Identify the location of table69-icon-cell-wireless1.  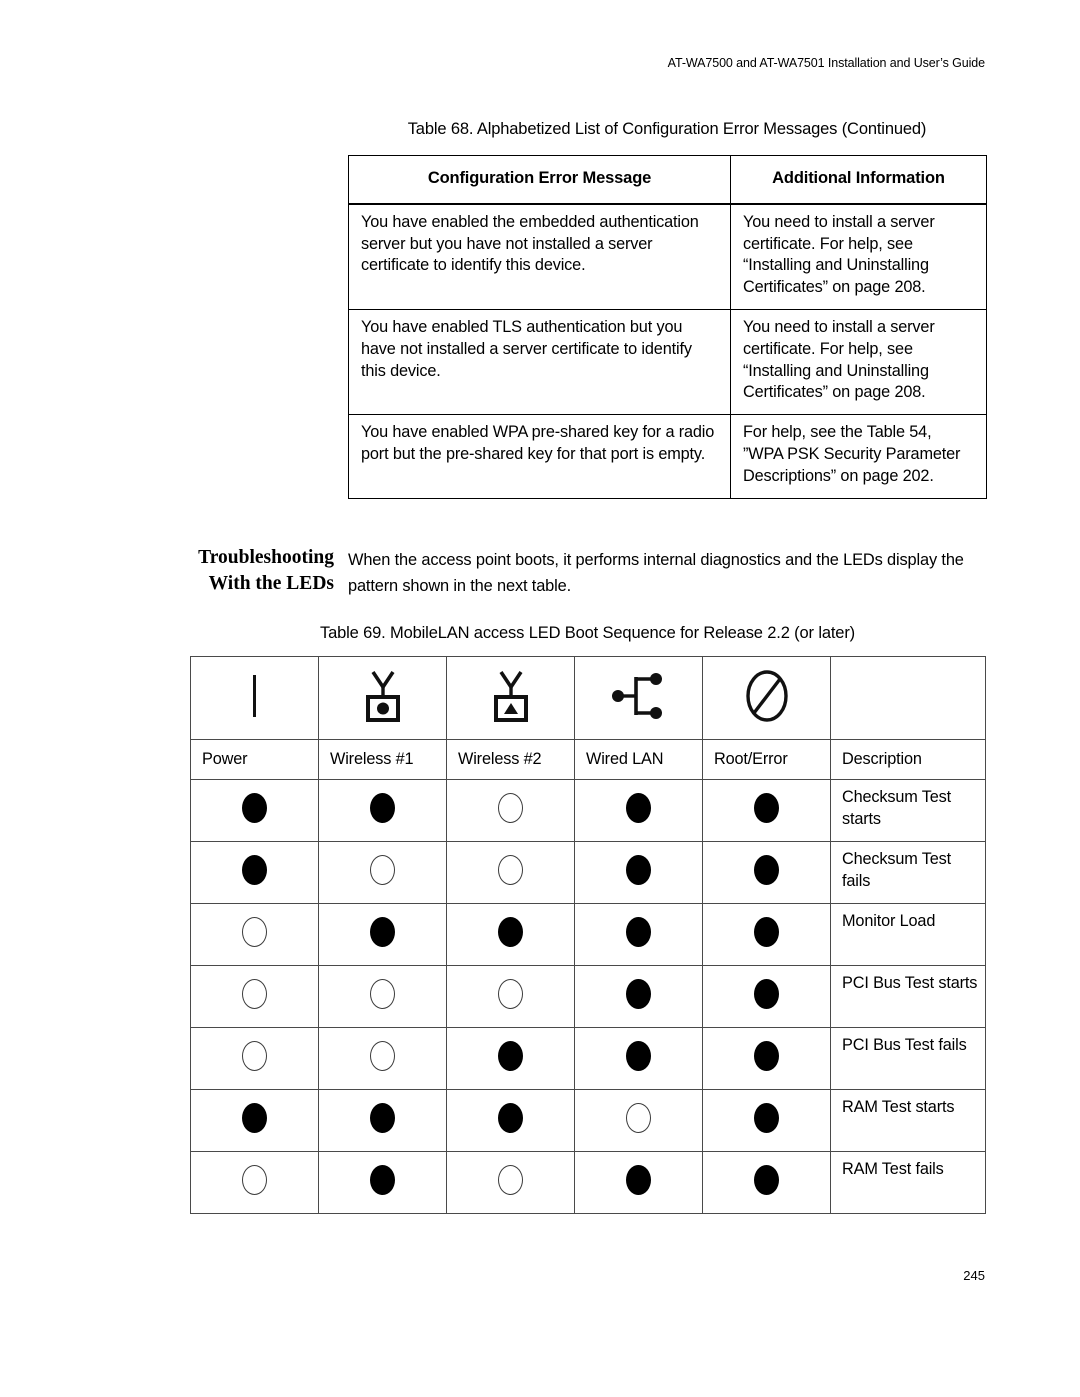
(382, 698).